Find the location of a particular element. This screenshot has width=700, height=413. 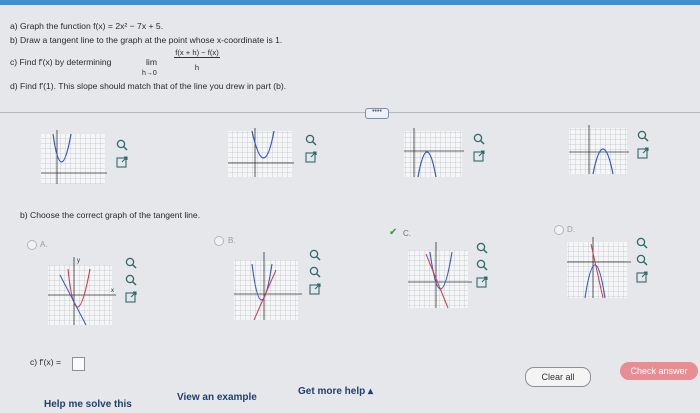

option-a-radio is located at coordinates (32, 245).